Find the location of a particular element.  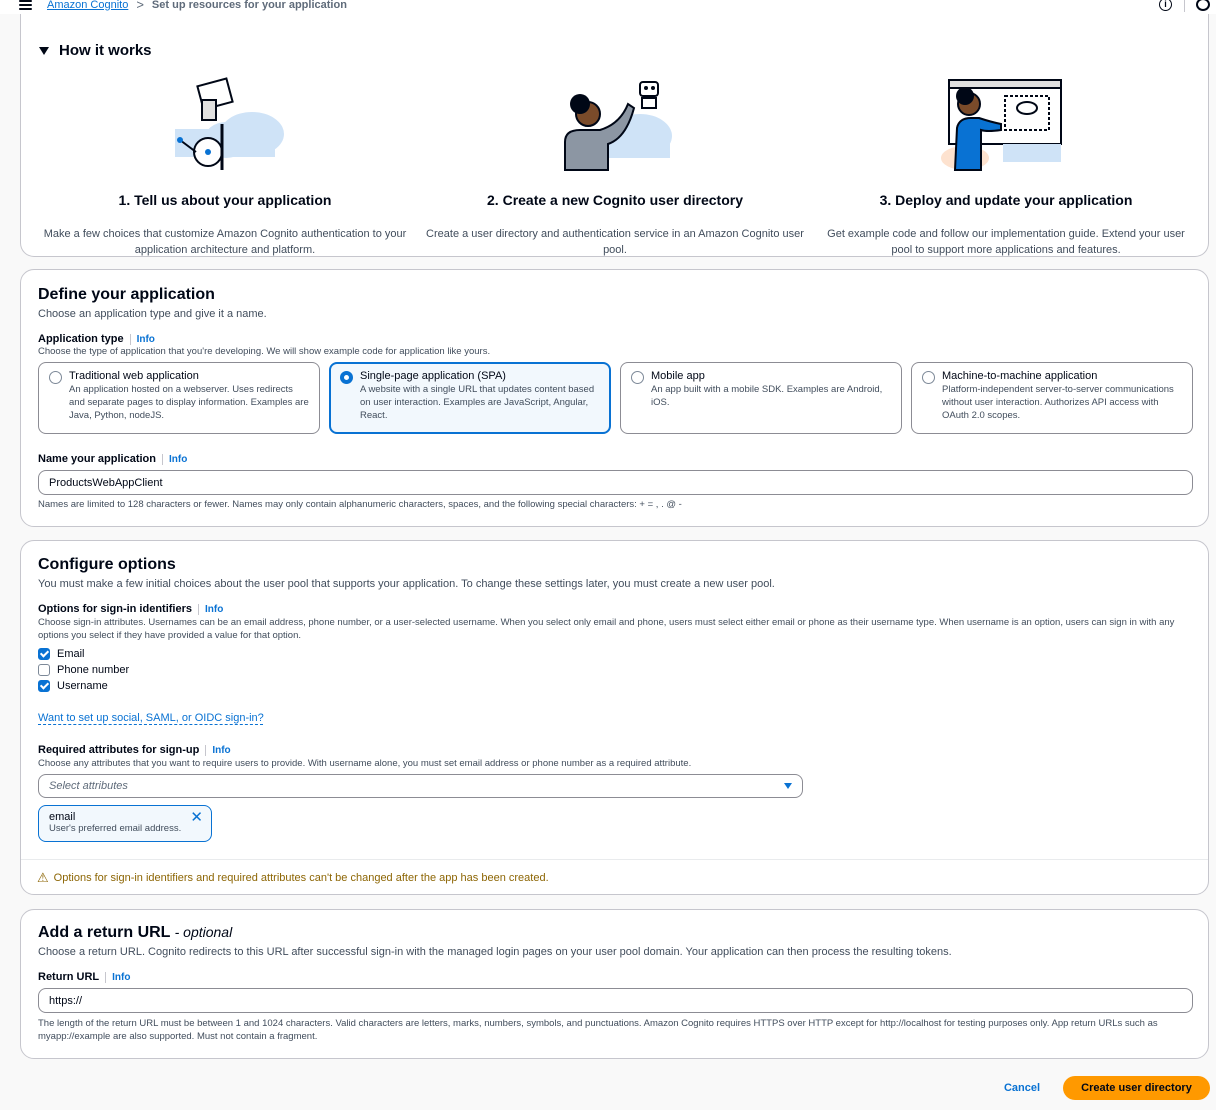

checkbox-username is located at coordinates (44, 686).